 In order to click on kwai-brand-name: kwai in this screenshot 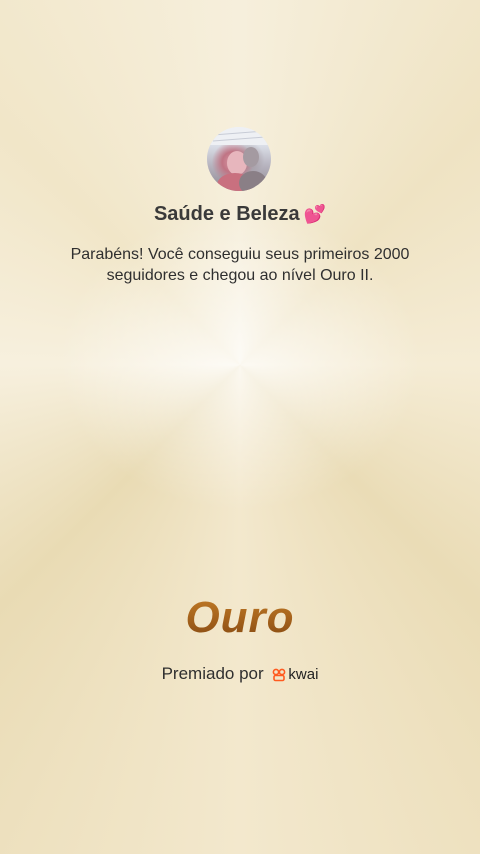, I will do `click(303, 675)`.